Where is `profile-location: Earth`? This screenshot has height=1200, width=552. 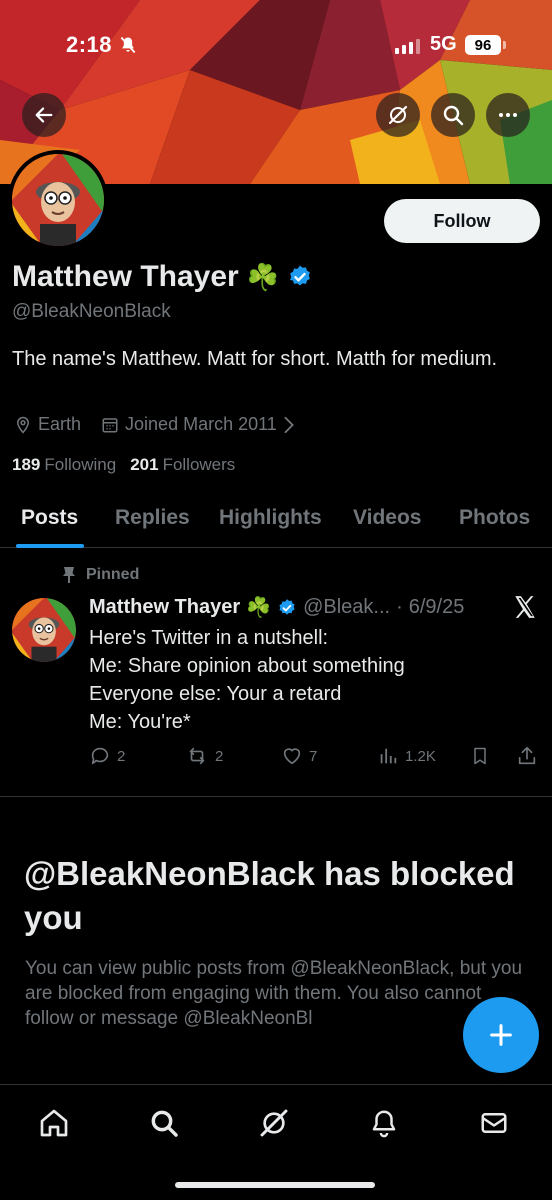 profile-location: Earth is located at coordinates (47, 424).